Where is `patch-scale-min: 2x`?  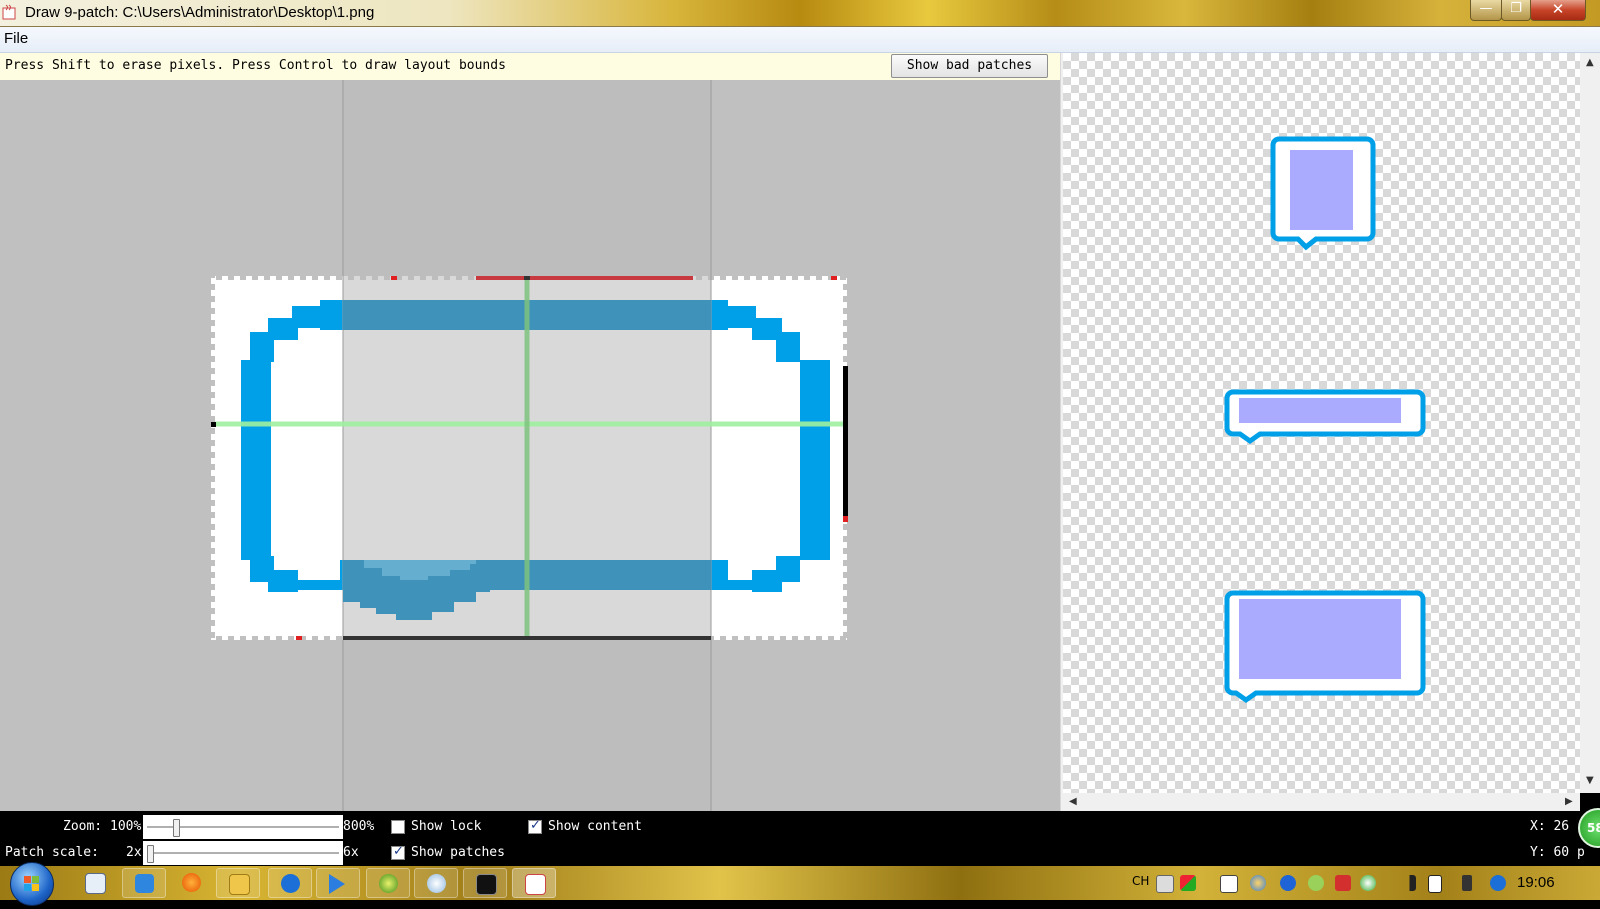 patch-scale-min: 2x is located at coordinates (134, 852).